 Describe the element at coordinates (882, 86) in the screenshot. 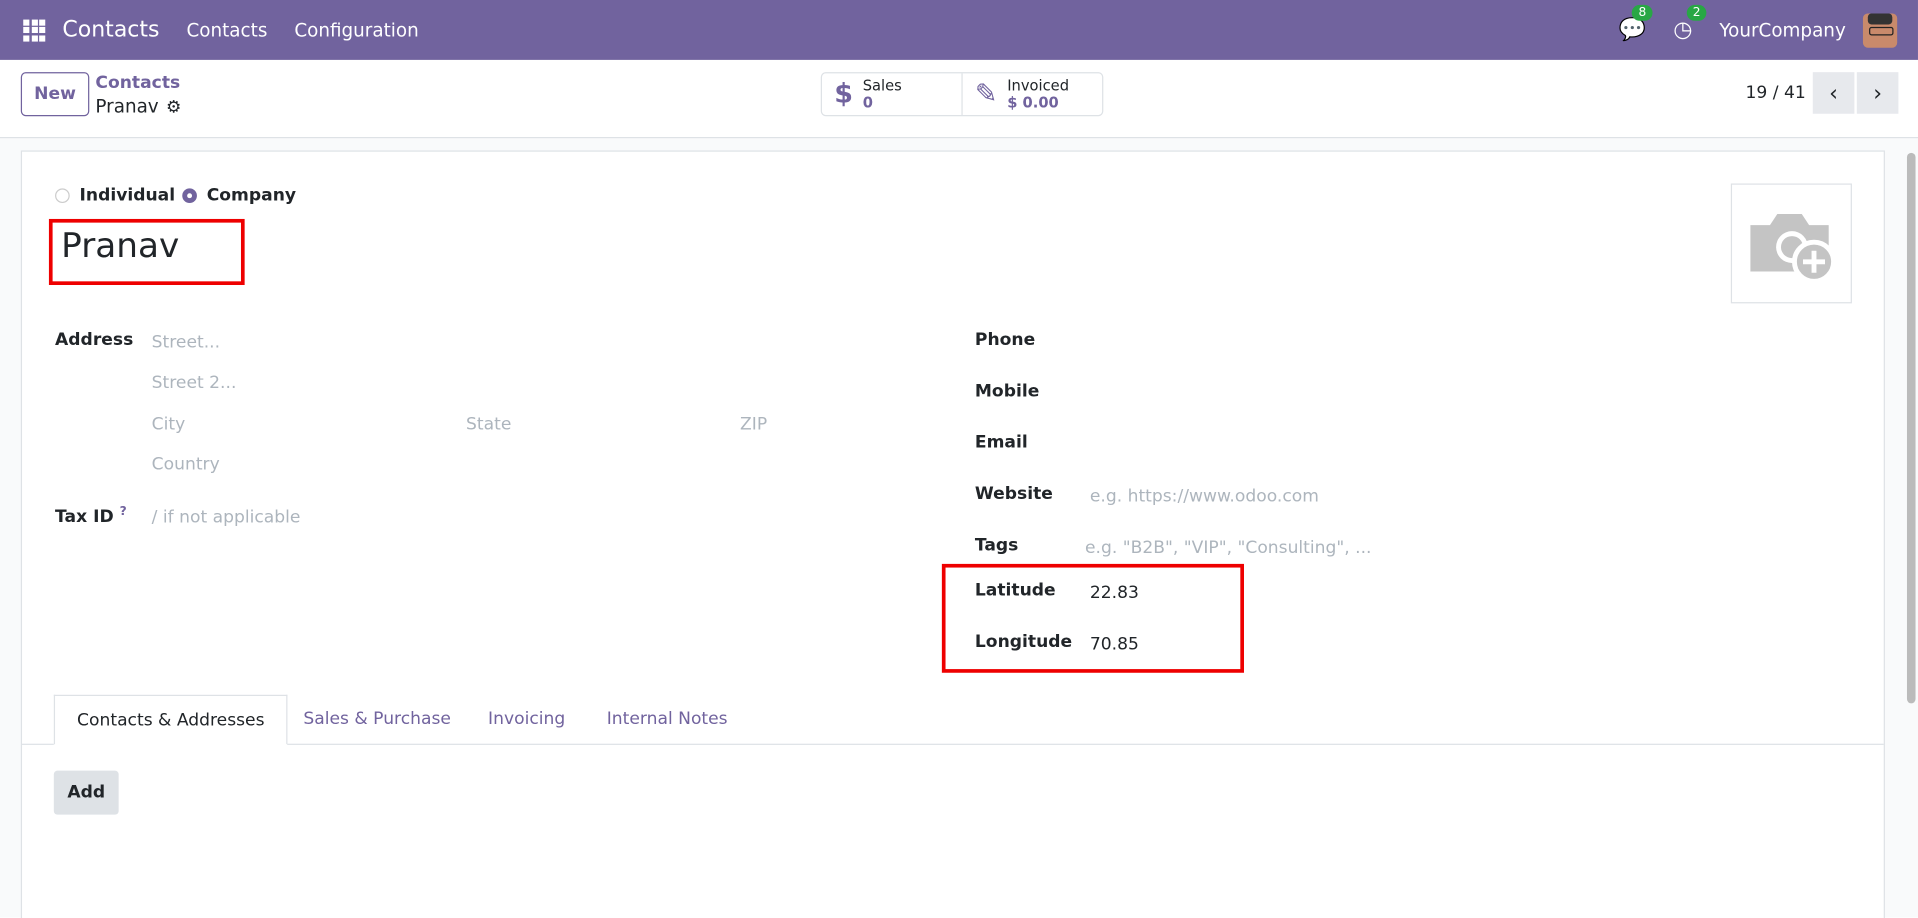

I see `sales-label: Sales` at that location.